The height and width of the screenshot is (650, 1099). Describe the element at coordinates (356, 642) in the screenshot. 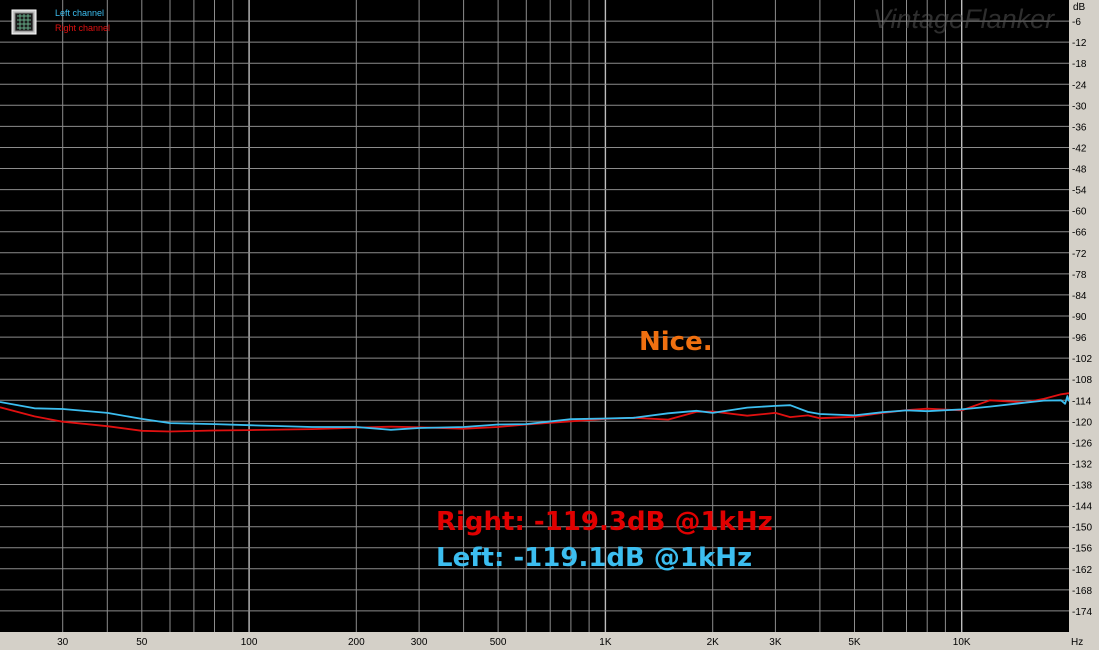

I see `x-tick-label: 200` at that location.